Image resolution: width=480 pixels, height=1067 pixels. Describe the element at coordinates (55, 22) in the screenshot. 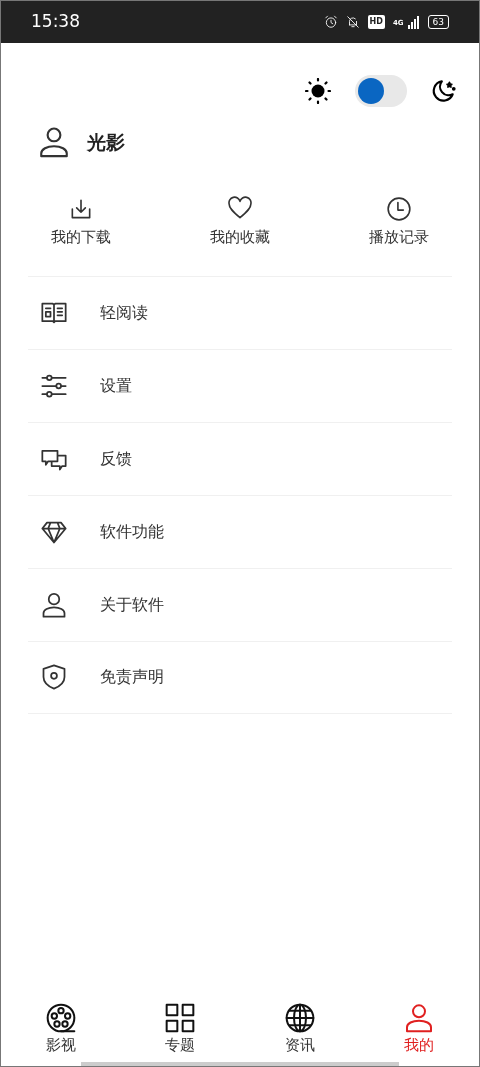

I see `clock-time: 15:38` at that location.